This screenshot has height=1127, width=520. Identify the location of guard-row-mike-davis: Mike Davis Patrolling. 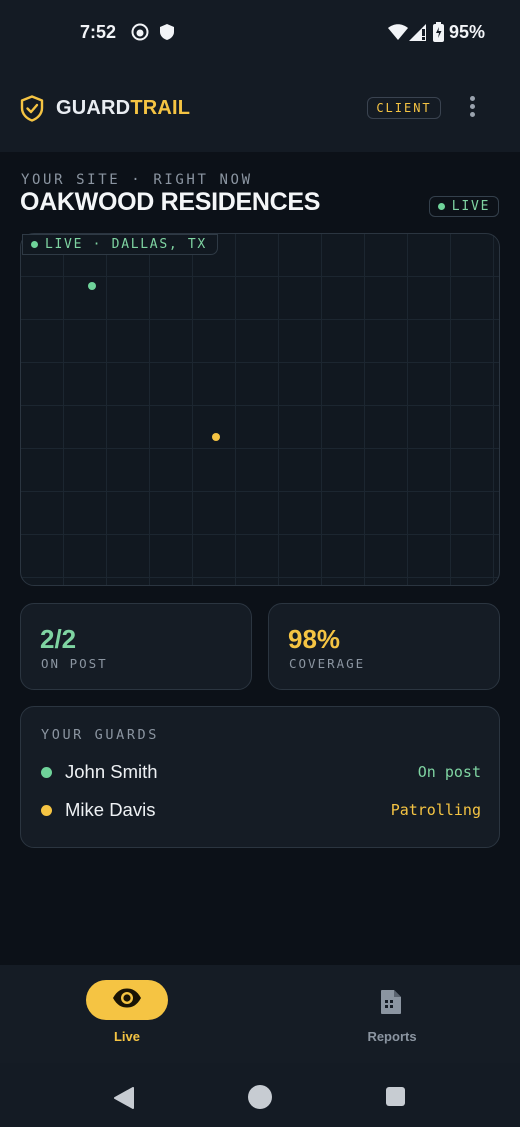
(261, 810).